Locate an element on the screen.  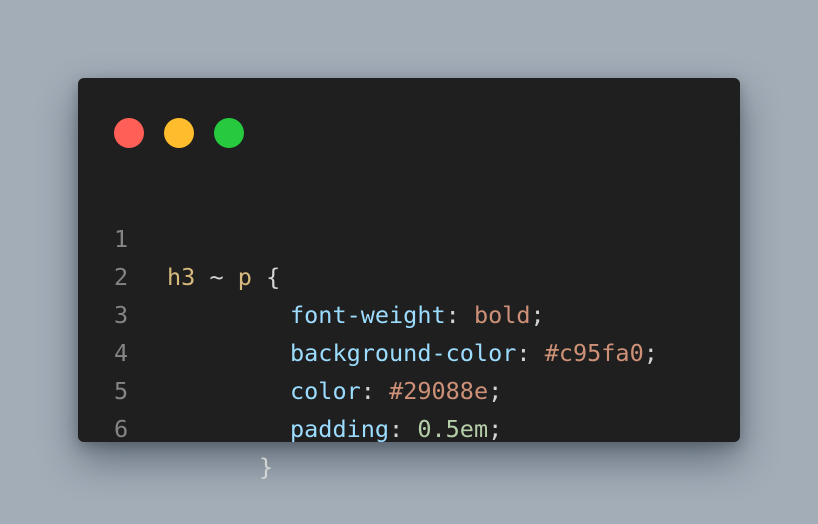
close-brace: } is located at coordinates (266, 467).